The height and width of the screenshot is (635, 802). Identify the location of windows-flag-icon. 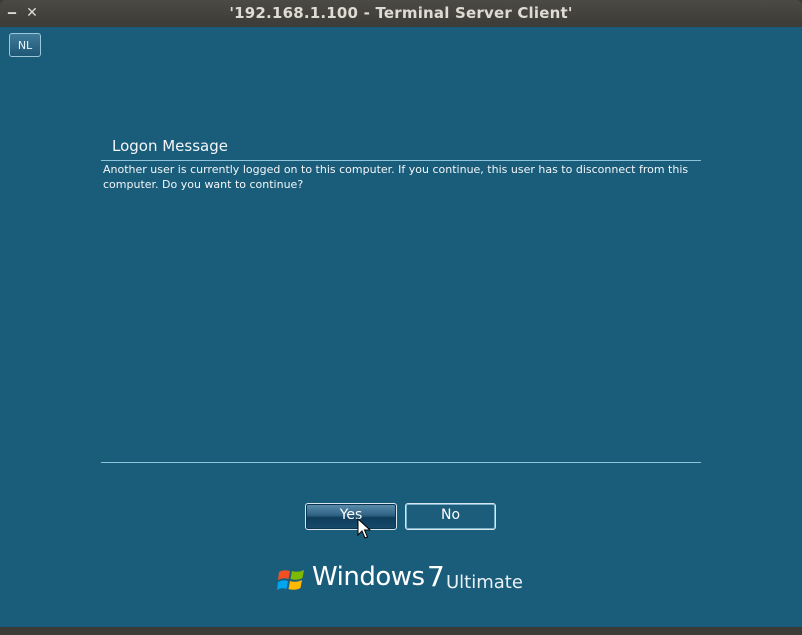
(290, 580).